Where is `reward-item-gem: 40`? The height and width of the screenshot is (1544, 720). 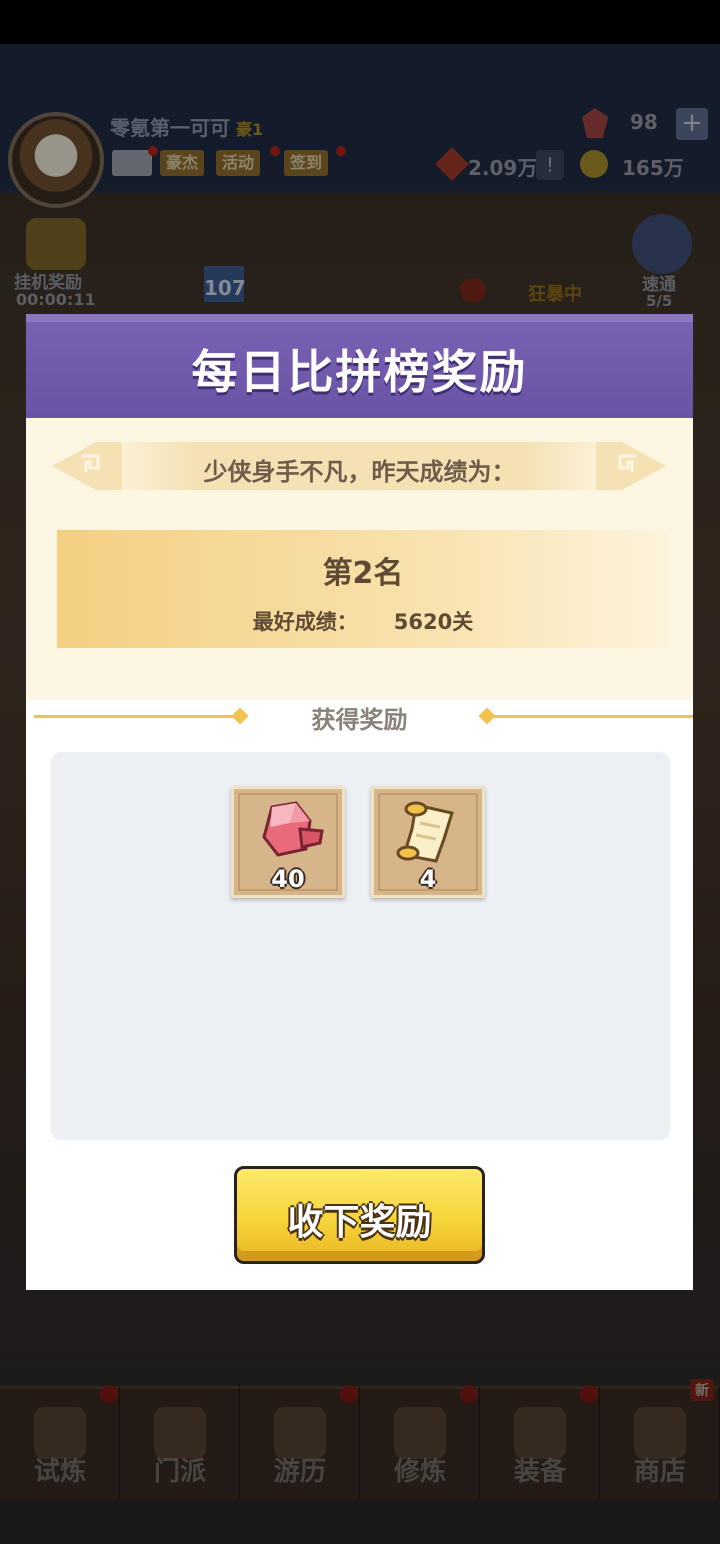
reward-item-gem: 40 is located at coordinates (288, 842).